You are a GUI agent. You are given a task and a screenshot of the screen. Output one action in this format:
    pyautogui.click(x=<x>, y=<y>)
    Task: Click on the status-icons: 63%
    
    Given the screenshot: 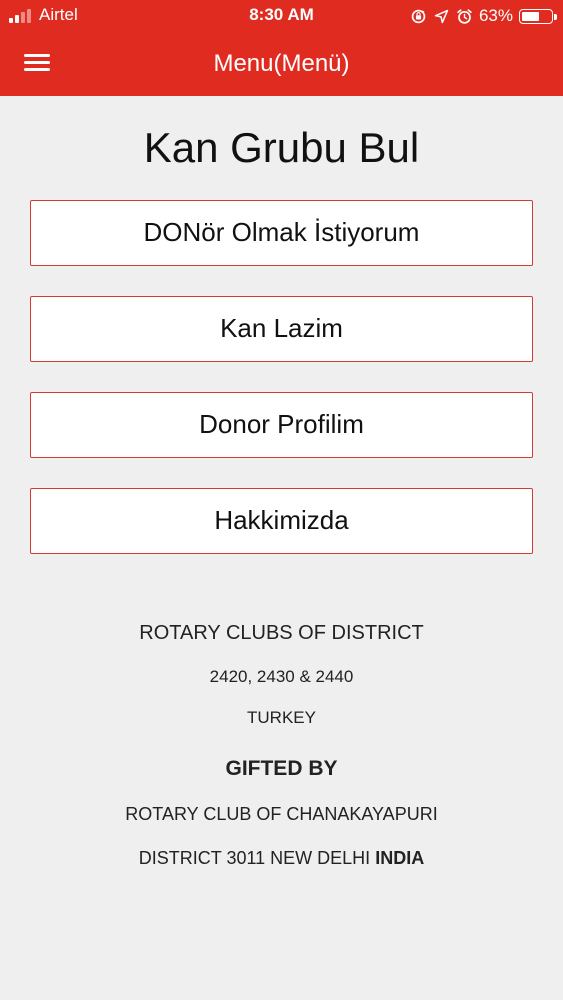 What is the action you would take?
    pyautogui.click(x=483, y=16)
    